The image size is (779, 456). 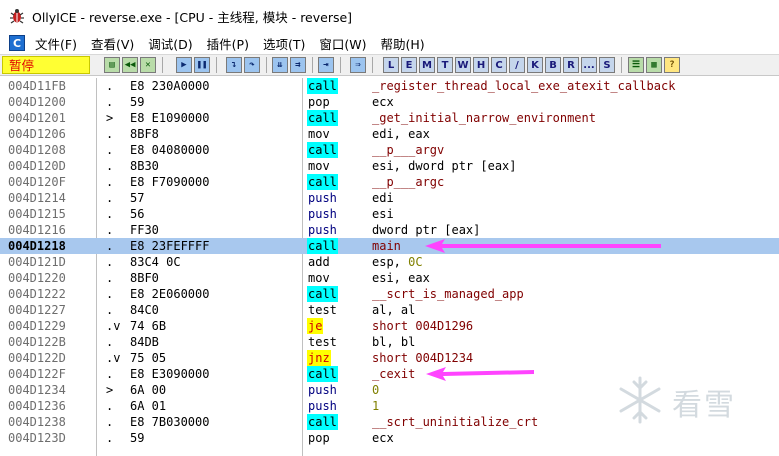 What do you see at coordinates (409, 65) in the screenshot?
I see `modules-window-button: E` at bounding box center [409, 65].